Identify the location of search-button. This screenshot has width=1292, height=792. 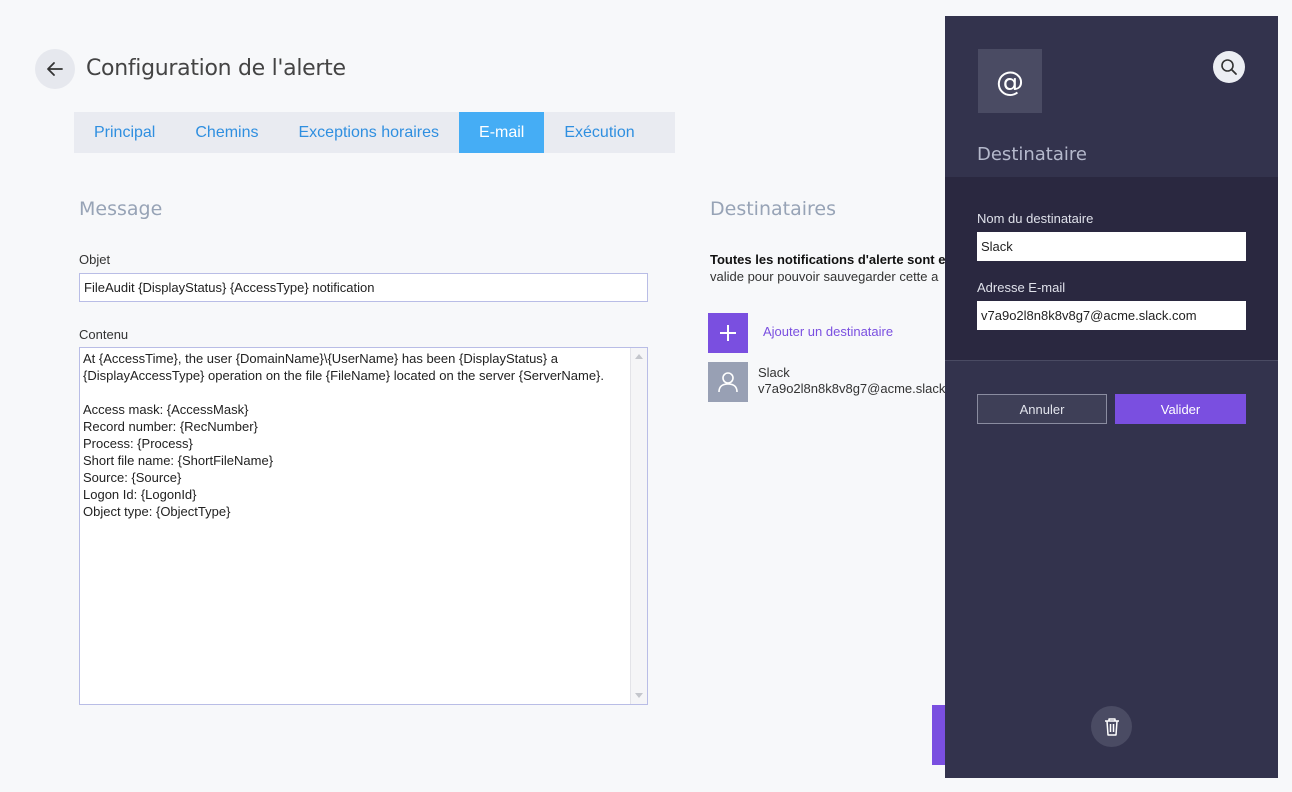
(1229, 67).